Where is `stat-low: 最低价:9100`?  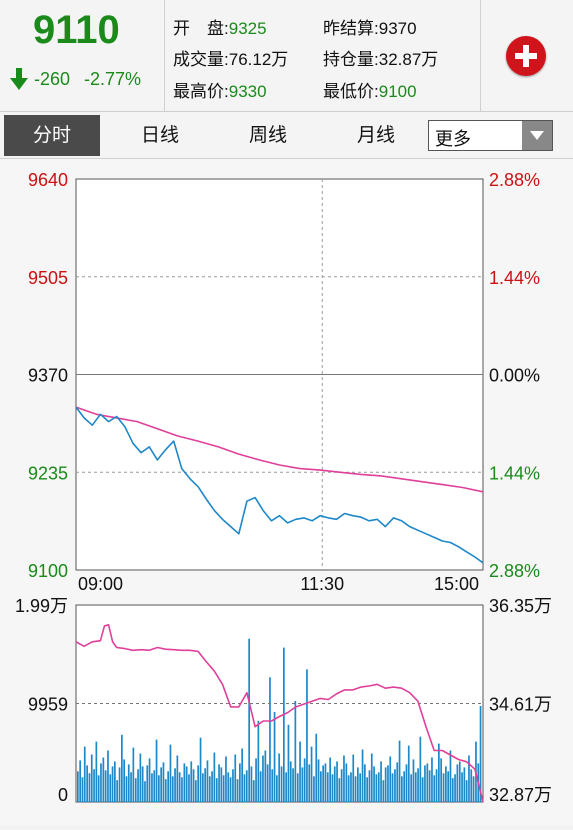 stat-low: 最低价:9100 is located at coordinates (370, 89).